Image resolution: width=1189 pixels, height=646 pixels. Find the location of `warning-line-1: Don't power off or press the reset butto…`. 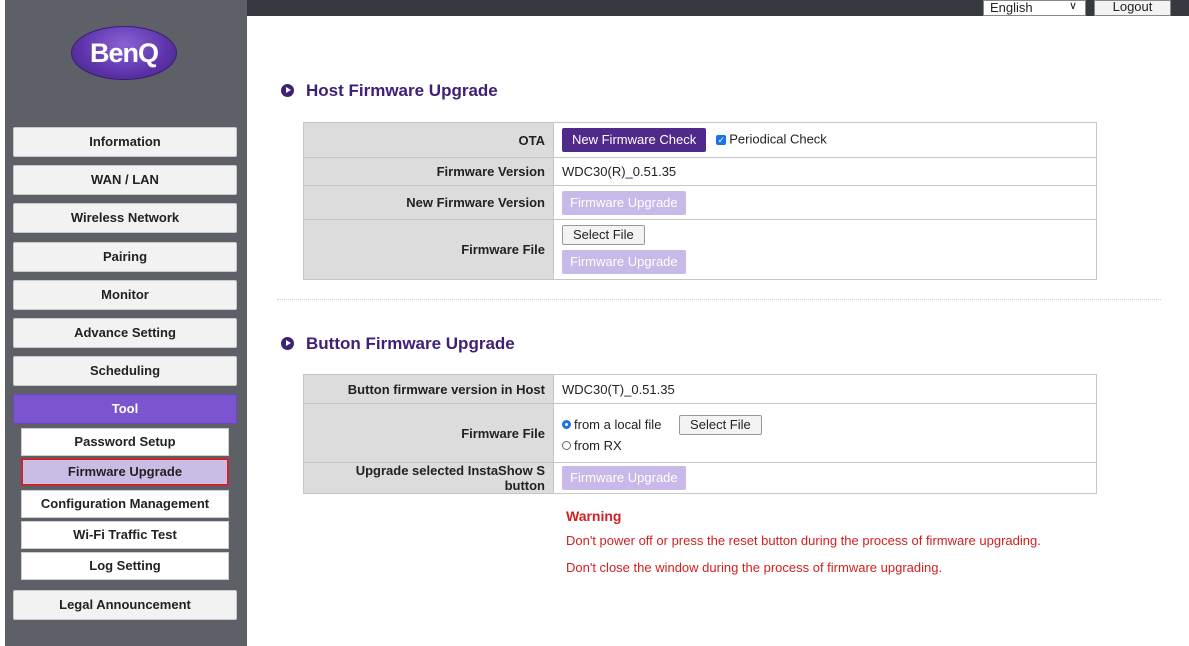

warning-line-1: Don't power off or press the reset butto… is located at coordinates (803, 540).